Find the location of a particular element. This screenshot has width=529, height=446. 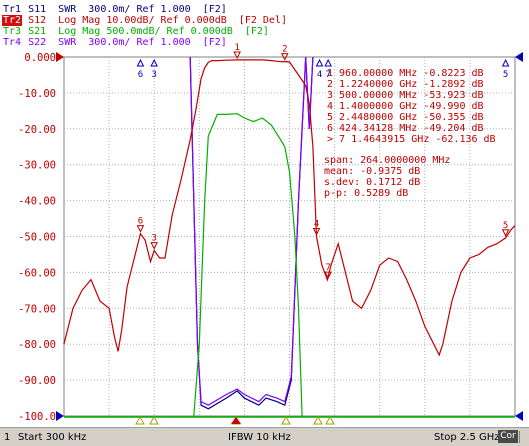

statistics-row: p-p: 0.5289 dB is located at coordinates (366, 193).